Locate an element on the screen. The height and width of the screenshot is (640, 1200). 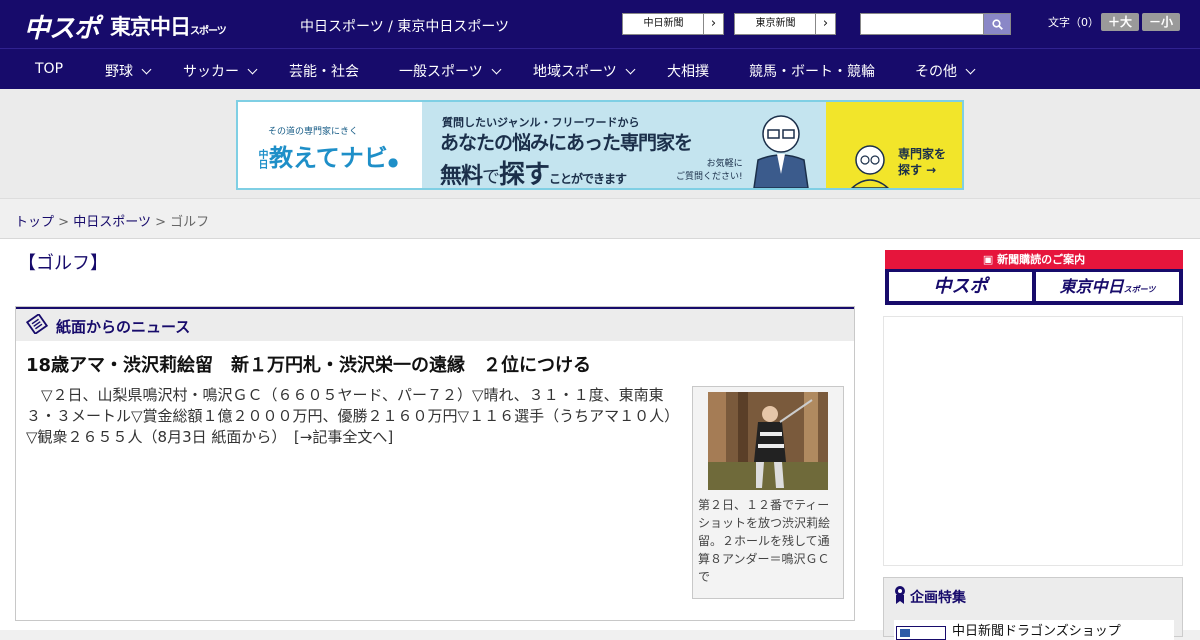
ad-cta-panel: 専門家を探す → is located at coordinates (894, 145).